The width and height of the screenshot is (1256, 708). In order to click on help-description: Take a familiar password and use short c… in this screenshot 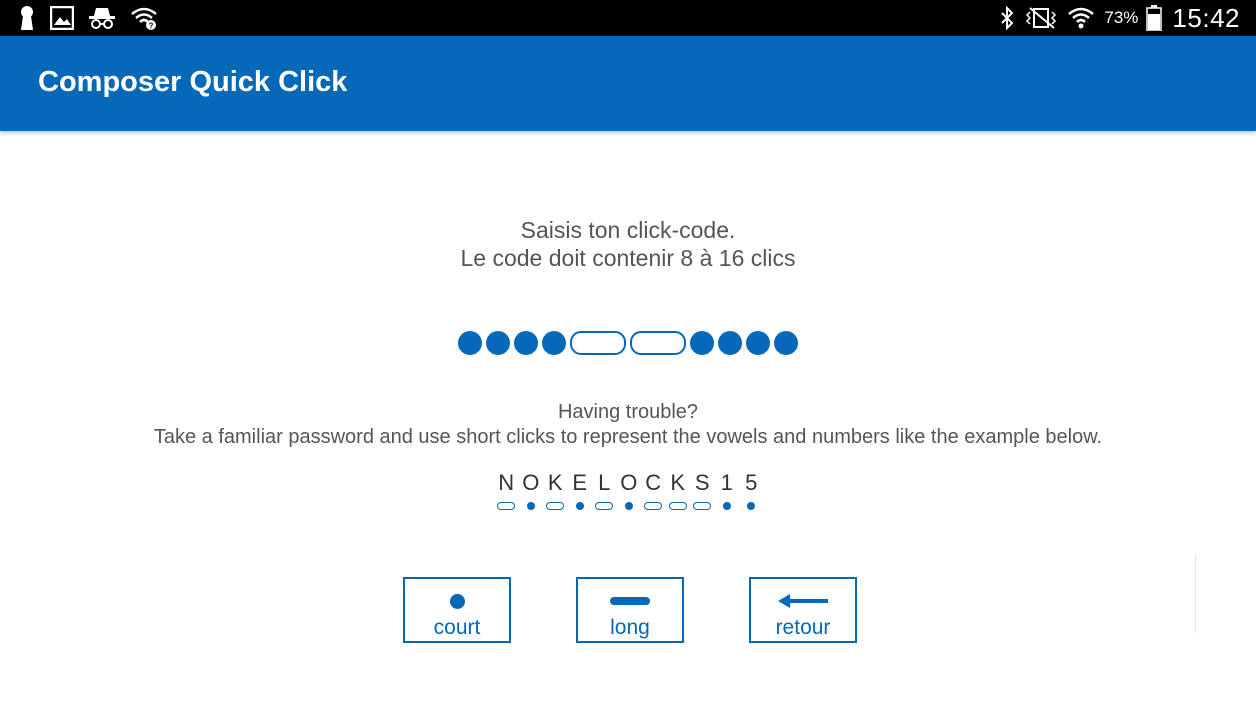, I will do `click(628, 437)`.